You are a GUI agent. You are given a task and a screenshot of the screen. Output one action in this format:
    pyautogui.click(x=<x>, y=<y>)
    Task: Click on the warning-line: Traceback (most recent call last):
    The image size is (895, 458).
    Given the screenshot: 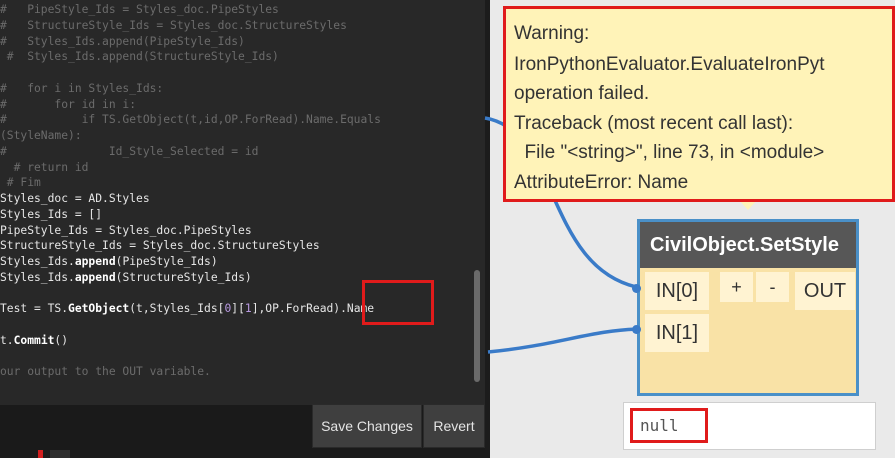 What is the action you would take?
    pyautogui.click(x=654, y=123)
    